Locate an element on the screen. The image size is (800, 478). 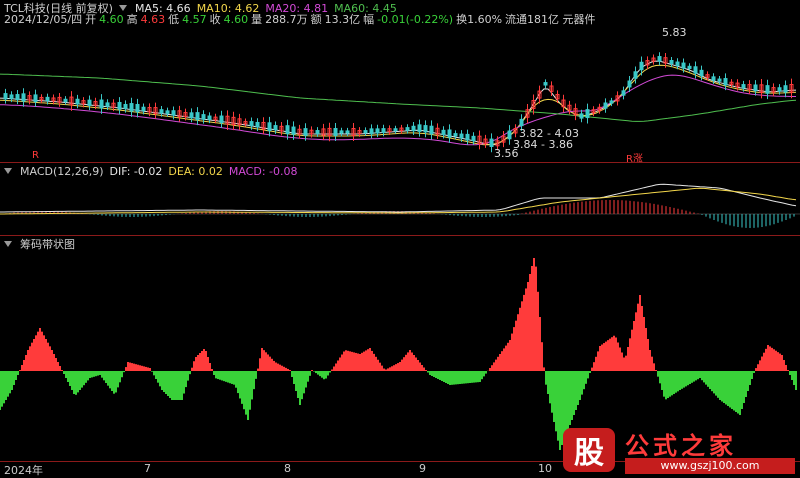
watermark-badge: 股 is located at coordinates (589, 450).